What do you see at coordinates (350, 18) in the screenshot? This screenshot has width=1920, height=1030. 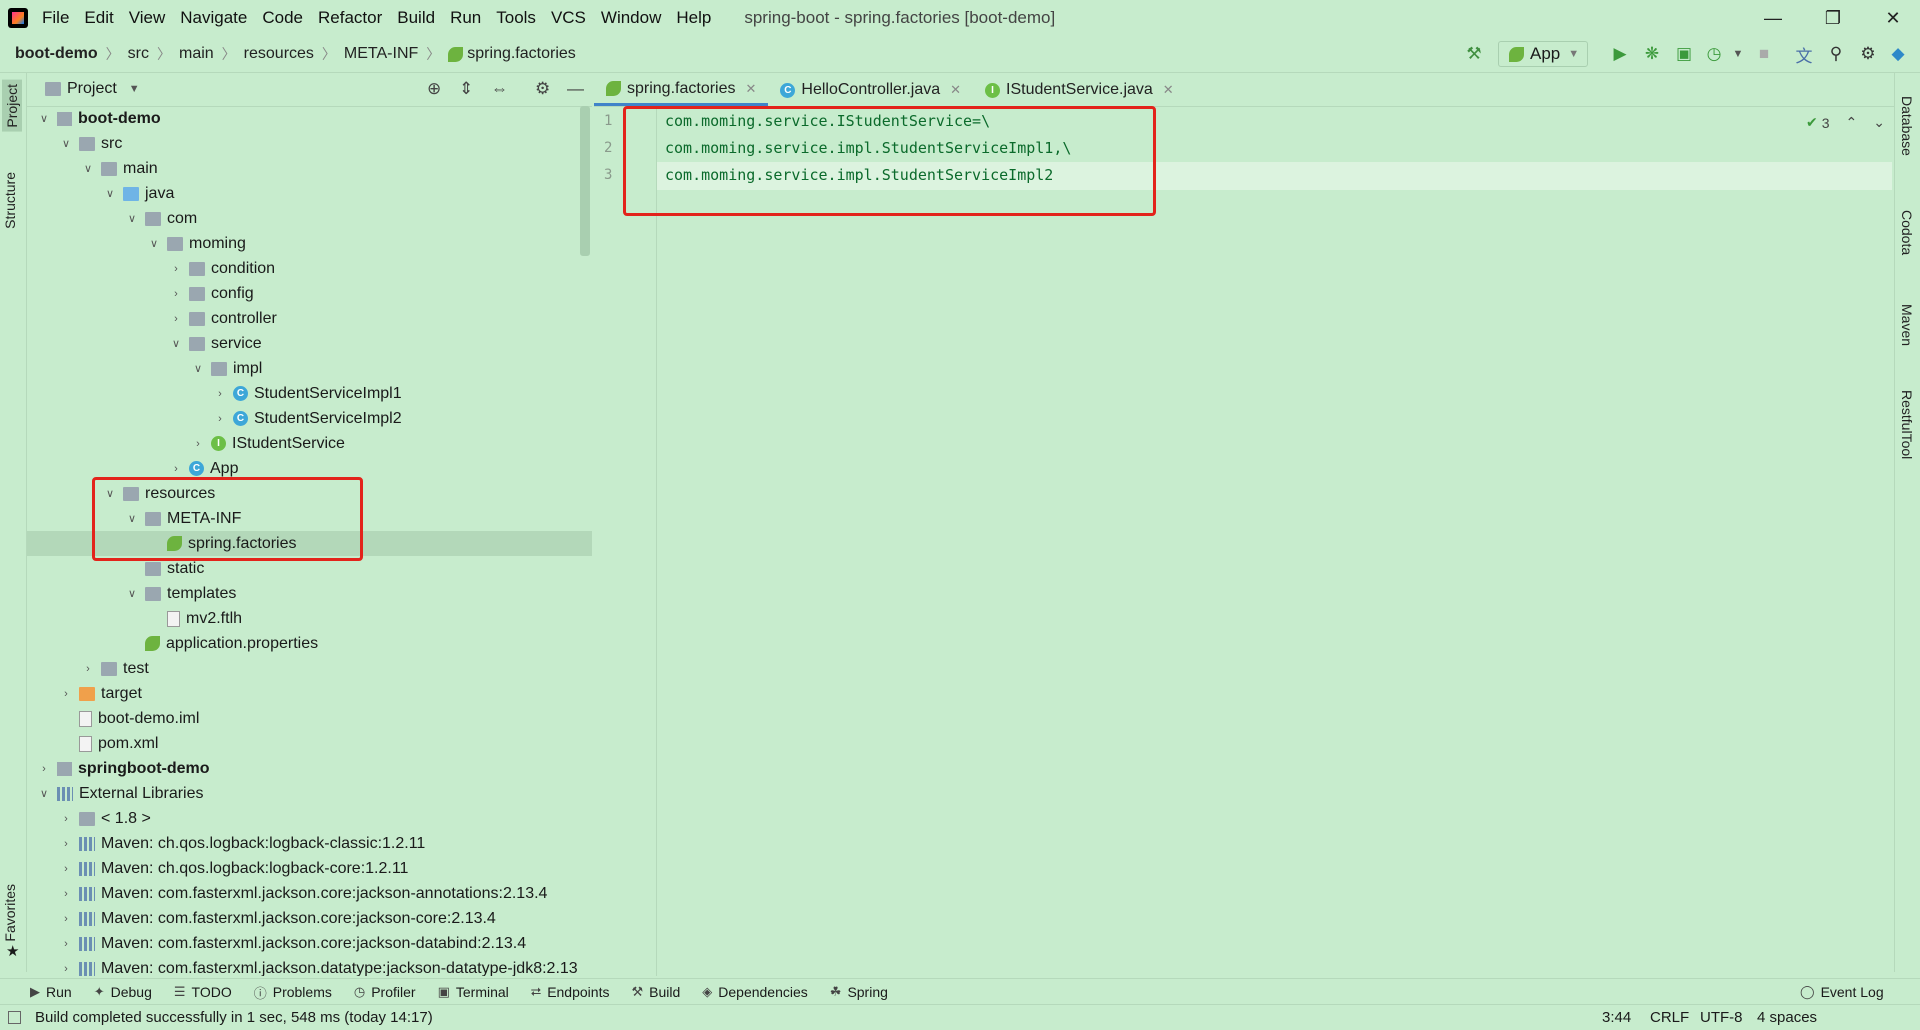 I see `menu-item-refactor: Refactor` at bounding box center [350, 18].